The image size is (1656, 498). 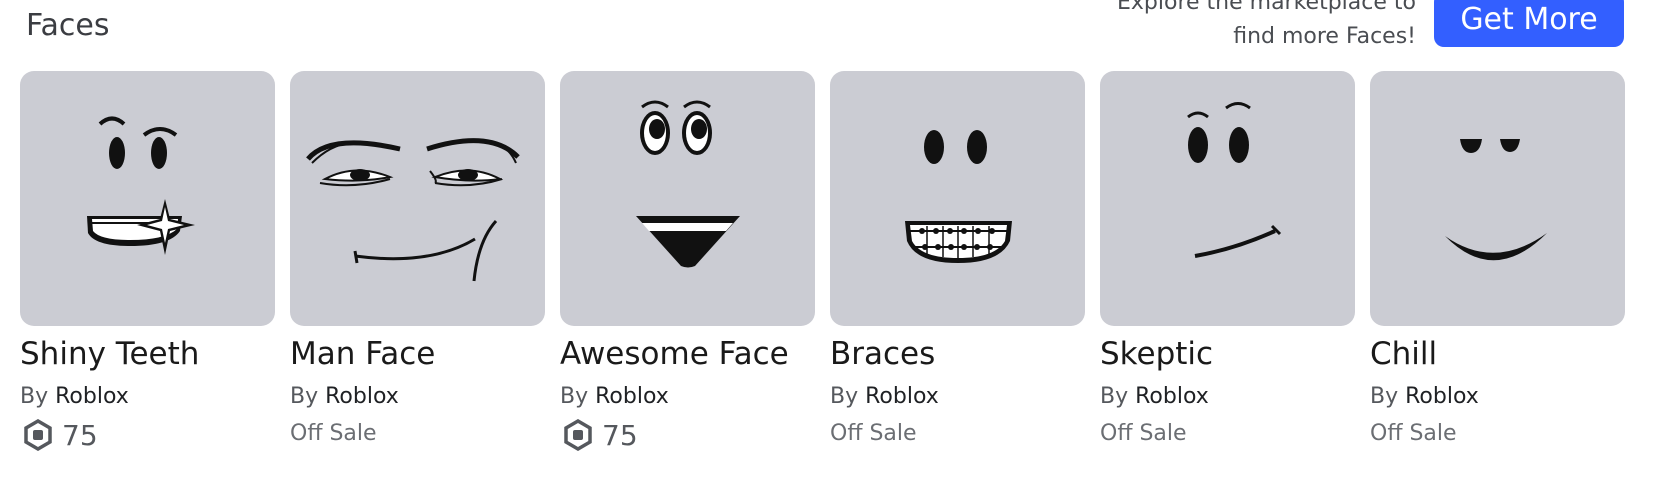 I want to click on item-card-shiny-teeth: Shiny Teeth By Roblox 75, so click(x=147, y=262).